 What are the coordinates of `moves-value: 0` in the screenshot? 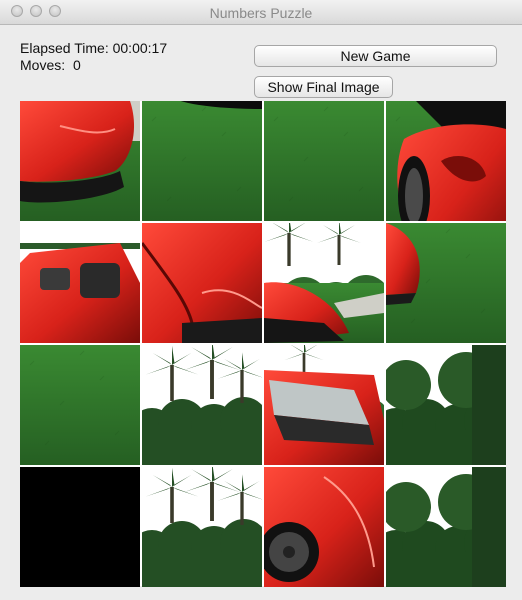 It's located at (77, 65).